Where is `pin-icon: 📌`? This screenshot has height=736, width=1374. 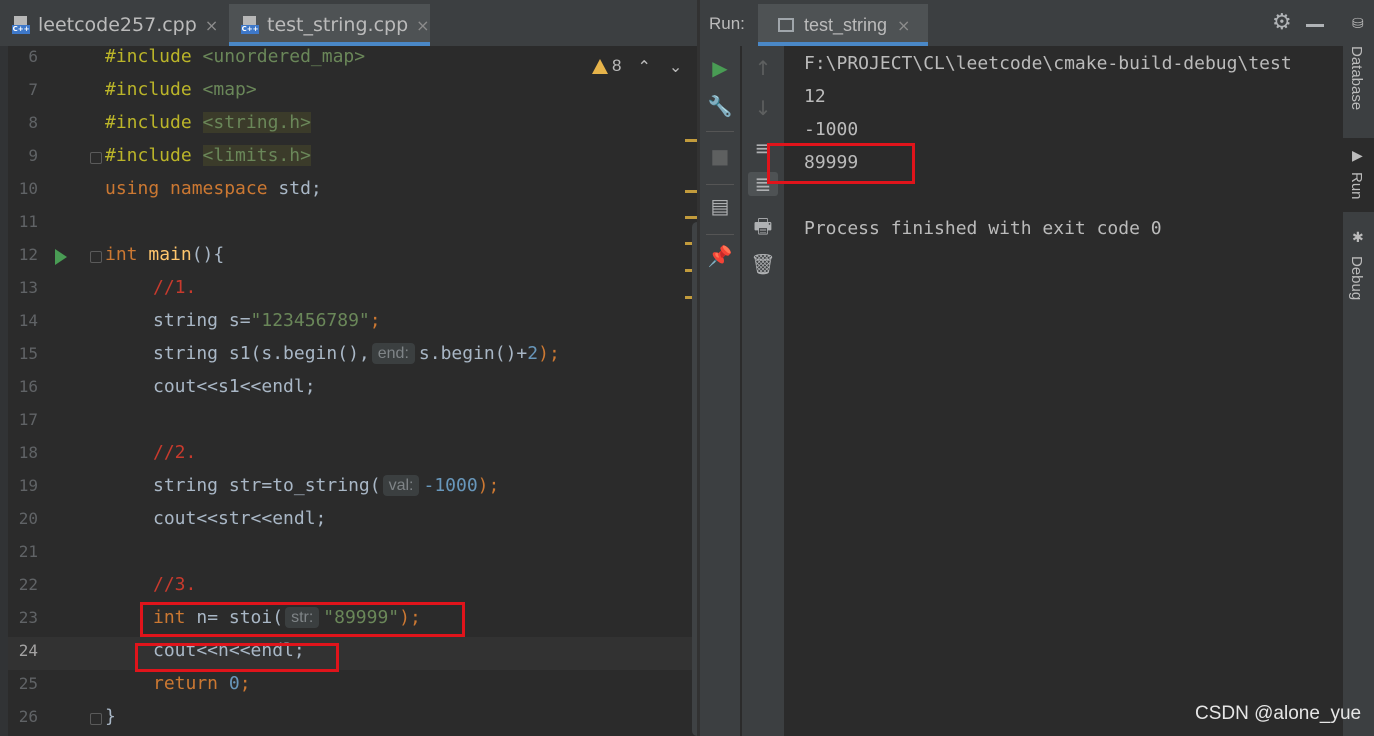
pin-icon: 📌 is located at coordinates (720, 256).